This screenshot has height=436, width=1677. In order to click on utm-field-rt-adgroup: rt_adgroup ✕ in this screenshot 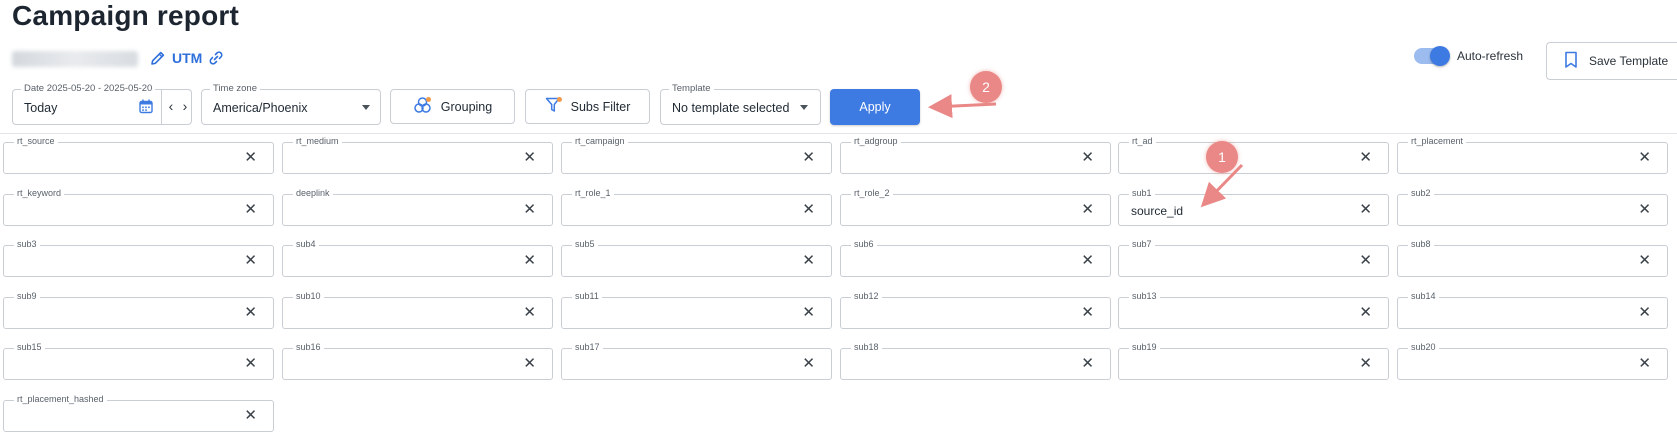, I will do `click(975, 155)`.